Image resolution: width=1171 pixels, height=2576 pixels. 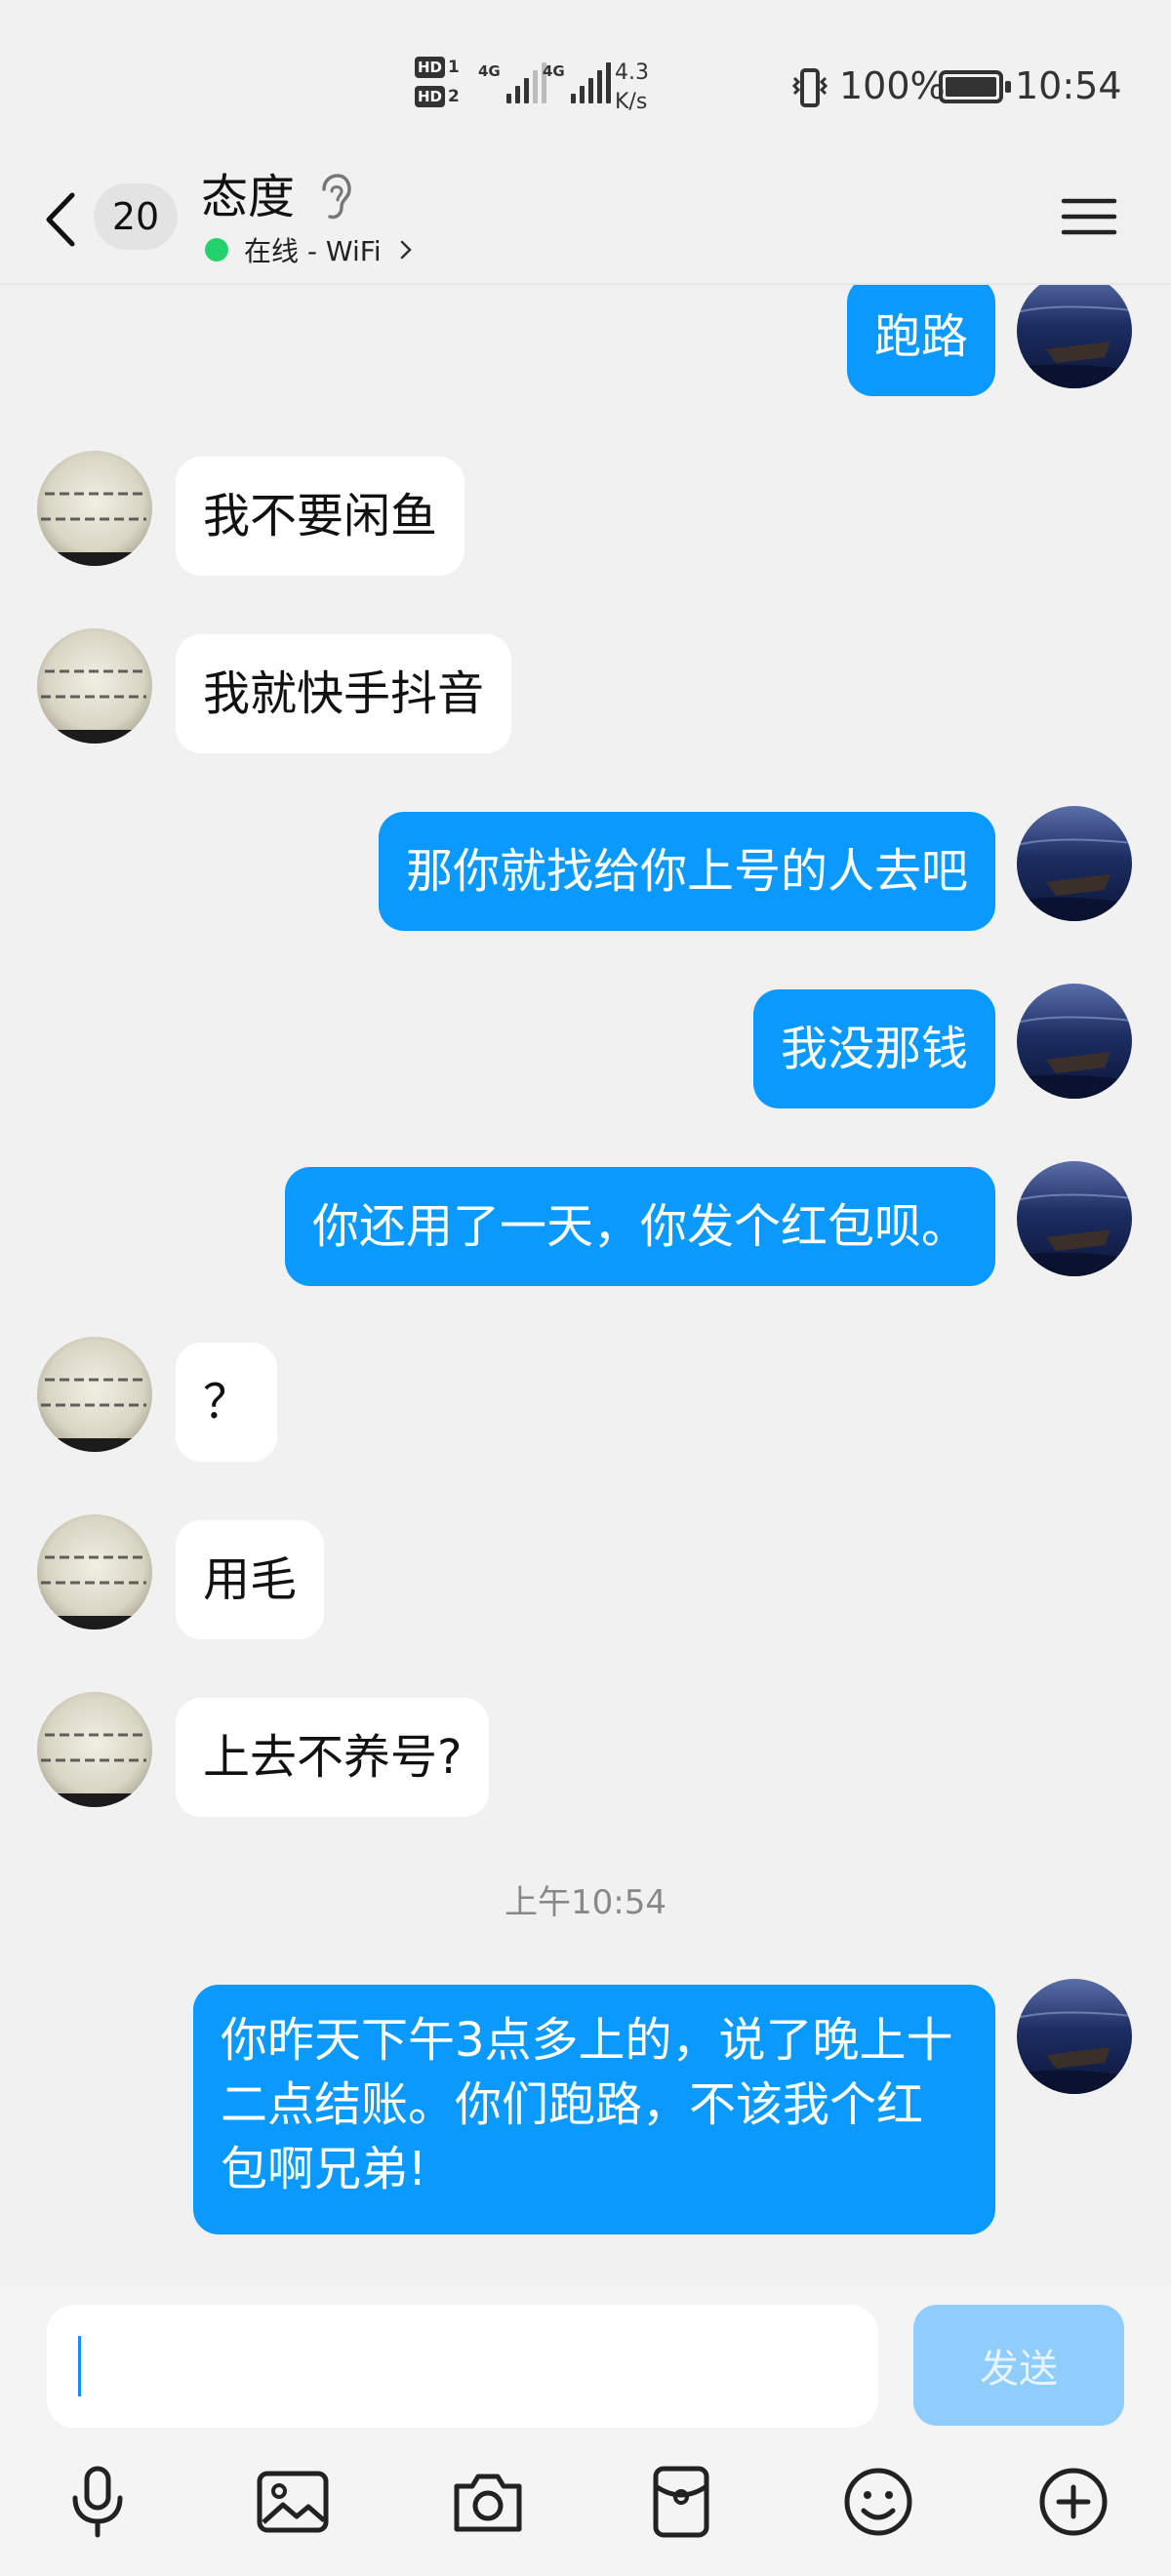 I want to click on battery-percent: 100%, so click(x=892, y=85).